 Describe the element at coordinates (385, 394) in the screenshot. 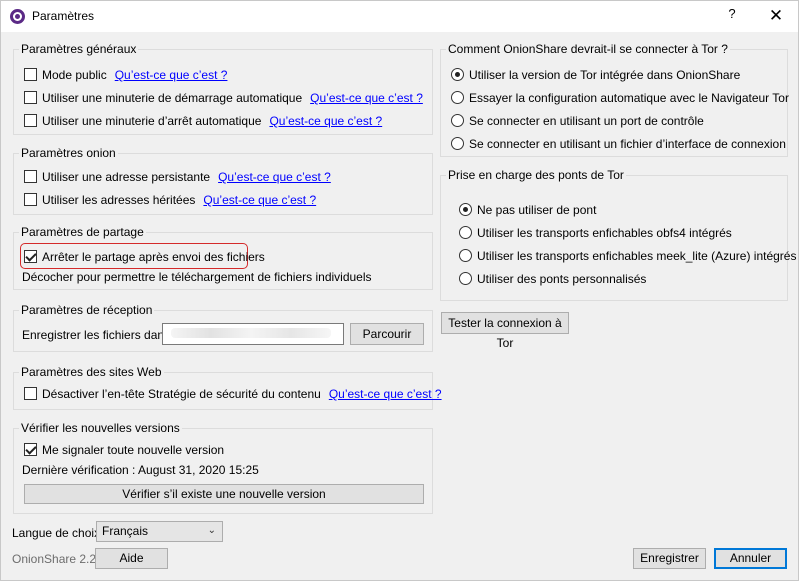

I see `csp-help-link: Qu’est-ce que c’est ?` at that location.